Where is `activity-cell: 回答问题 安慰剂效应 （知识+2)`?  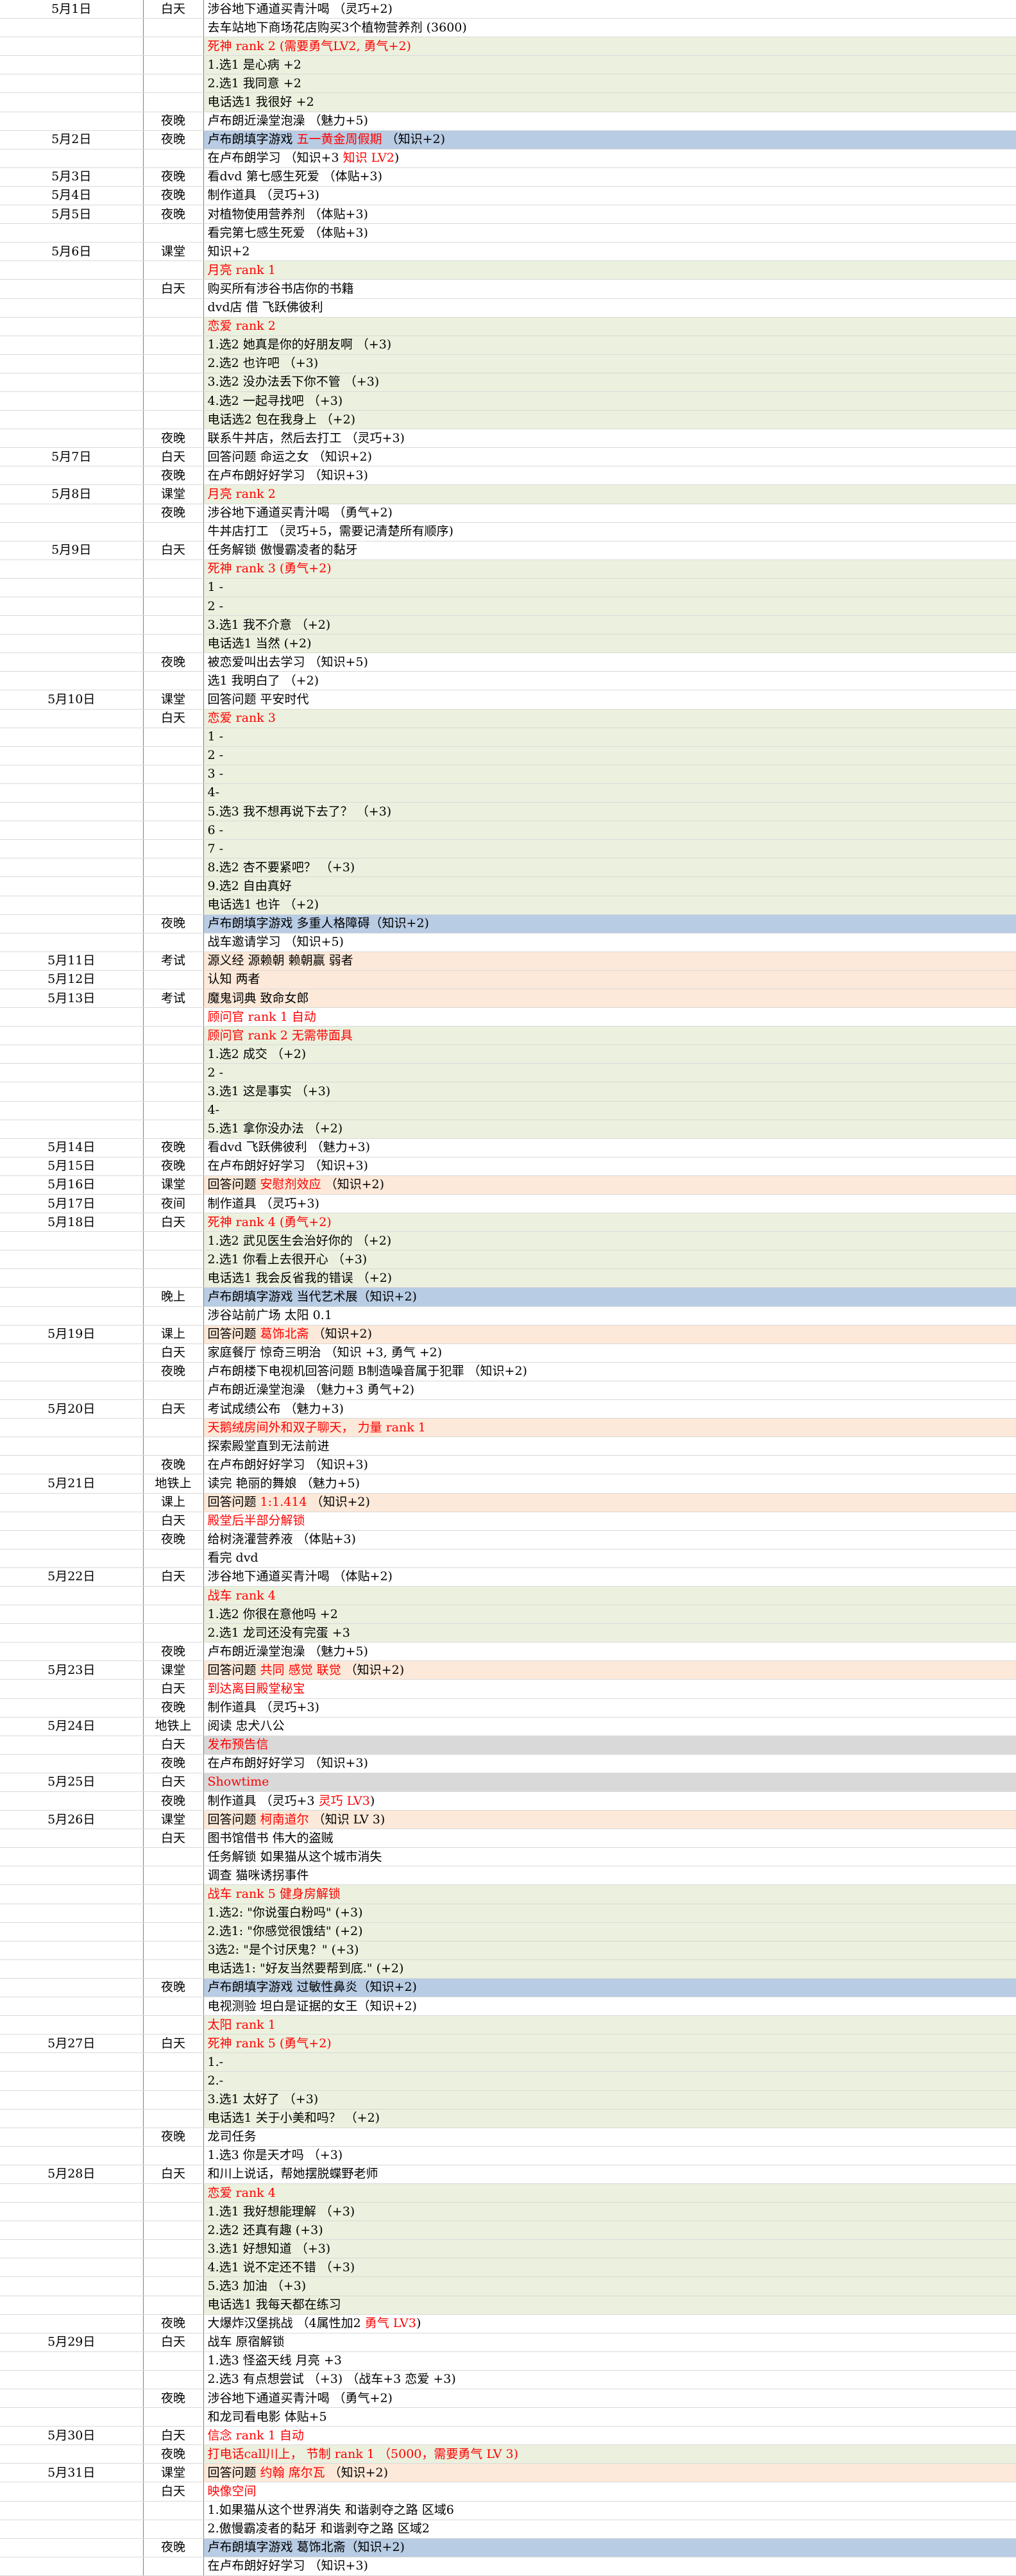 activity-cell: 回答问题 安慰剂效应 （知识+2) is located at coordinates (609, 1185).